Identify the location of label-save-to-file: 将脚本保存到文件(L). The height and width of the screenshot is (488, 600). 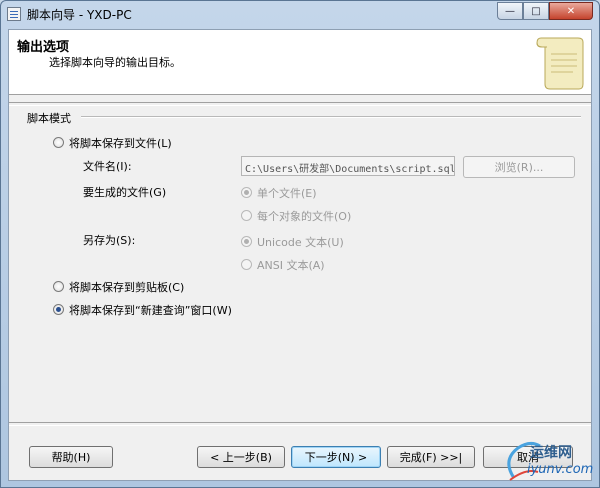
(120, 143).